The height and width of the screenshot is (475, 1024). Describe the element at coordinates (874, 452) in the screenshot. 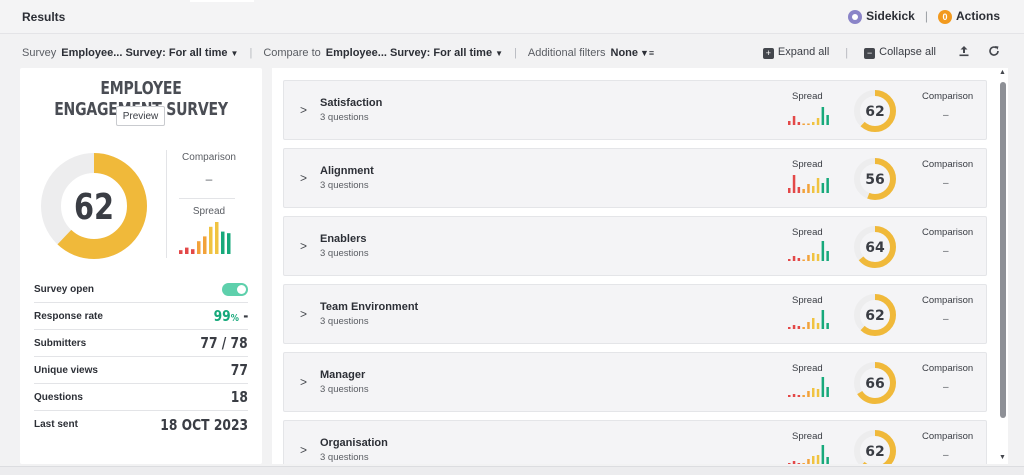

I see `category-score: 62` at that location.